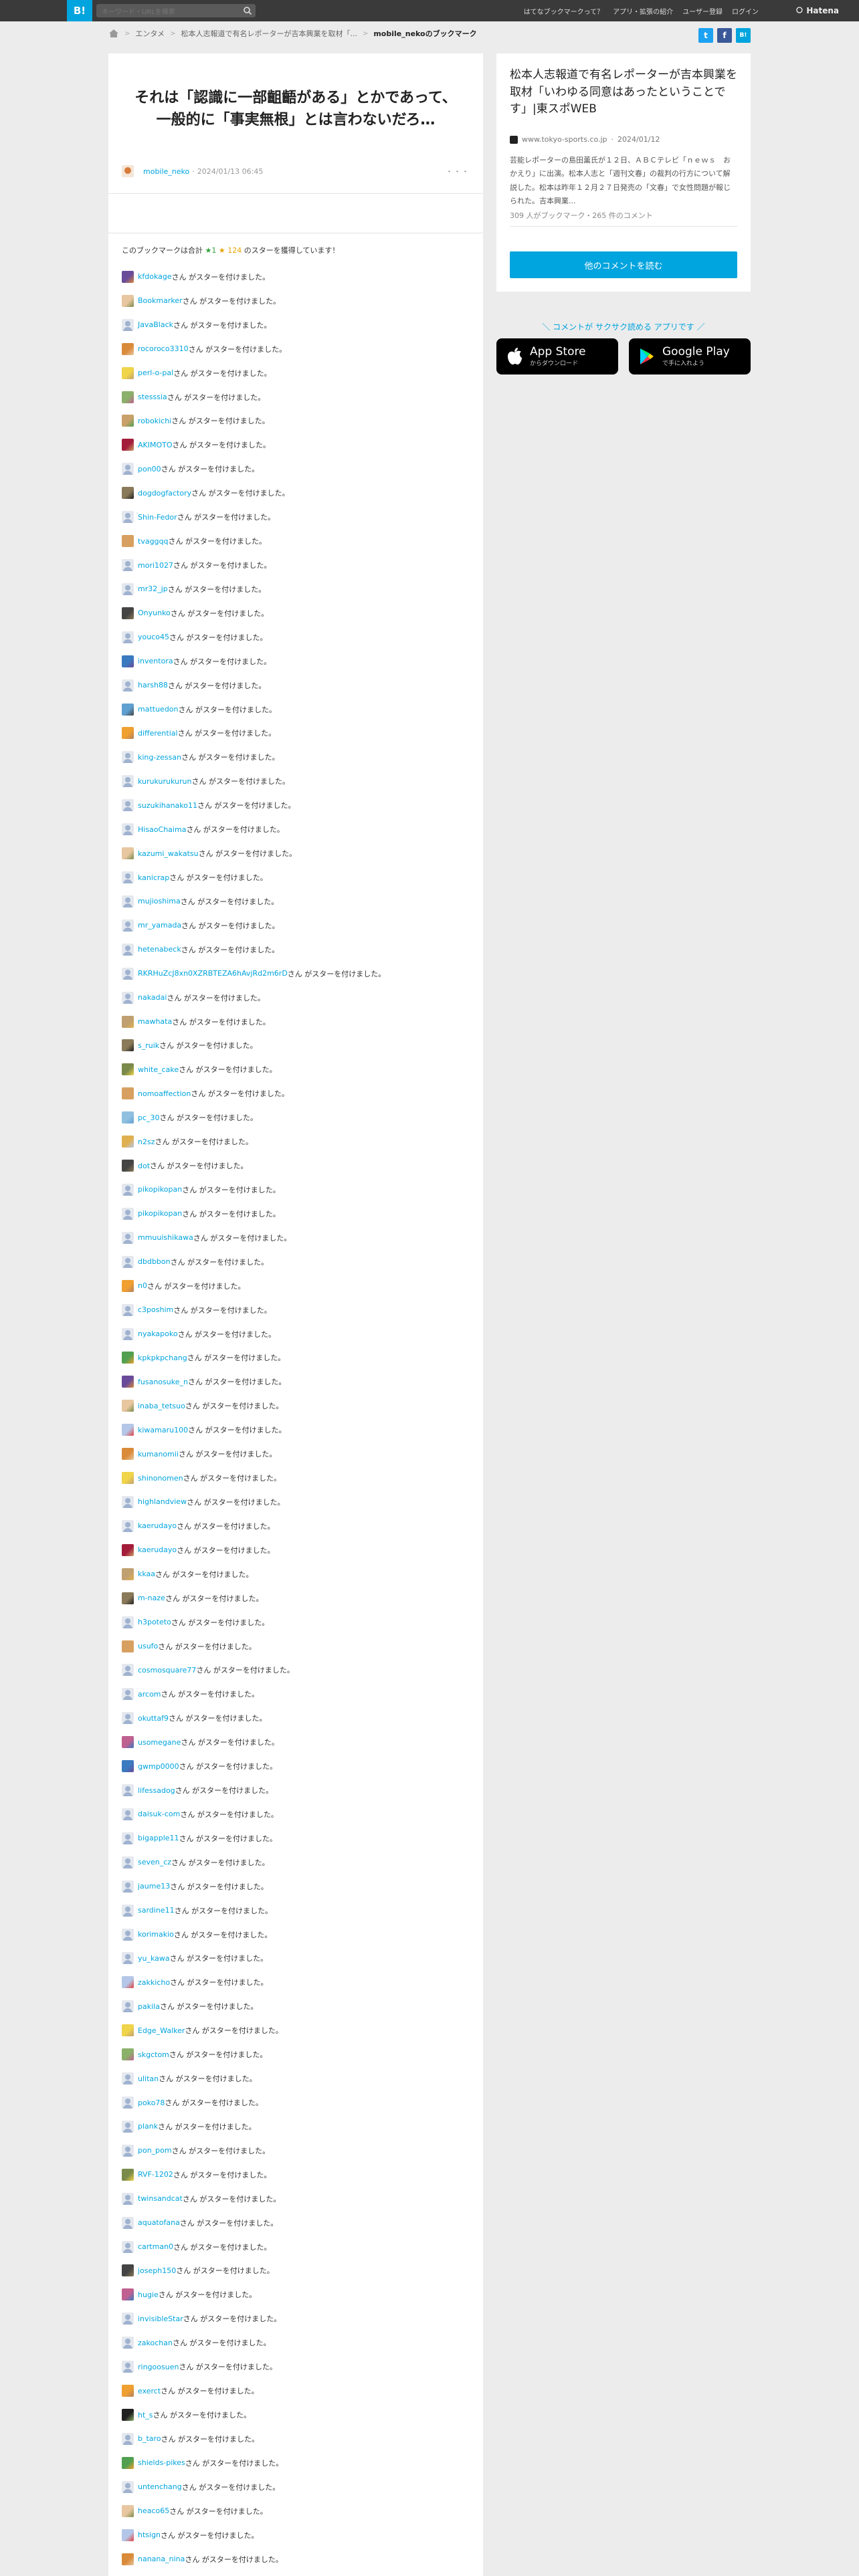  I want to click on star-username: king-zessan, so click(159, 758).